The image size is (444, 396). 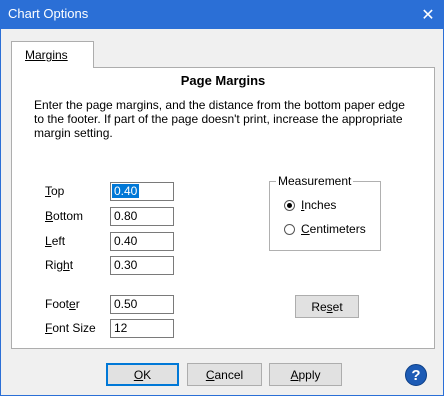 What do you see at coordinates (333, 229) in the screenshot?
I see `centimeters-label: Centimeters` at bounding box center [333, 229].